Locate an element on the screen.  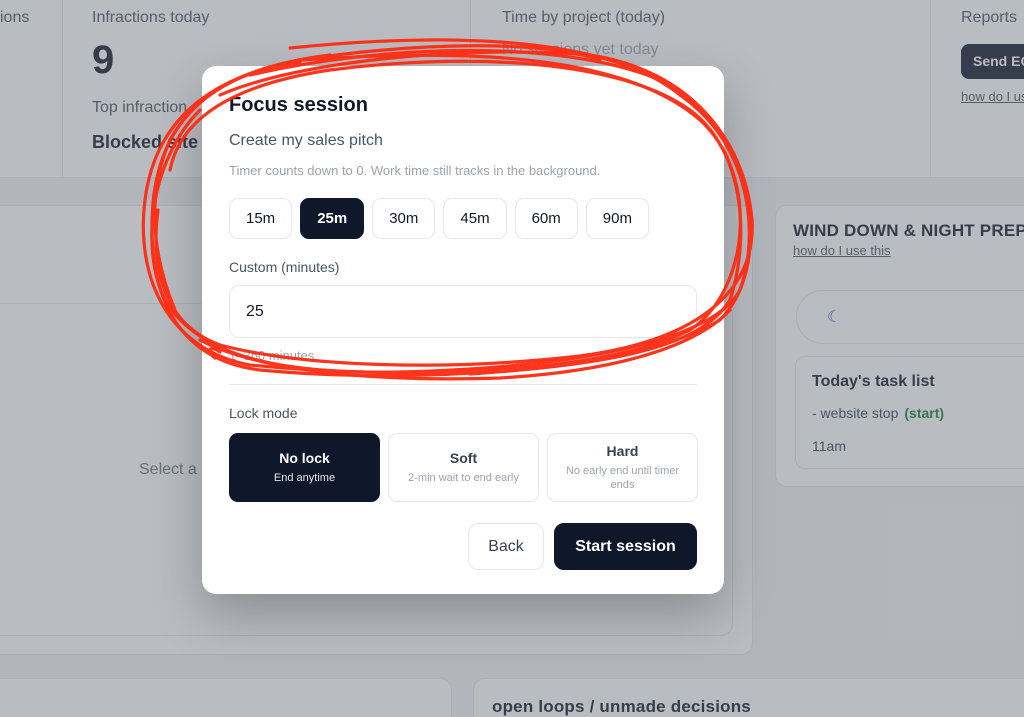
lock-option-desc: No early end until timer ends is located at coordinates (622, 478).